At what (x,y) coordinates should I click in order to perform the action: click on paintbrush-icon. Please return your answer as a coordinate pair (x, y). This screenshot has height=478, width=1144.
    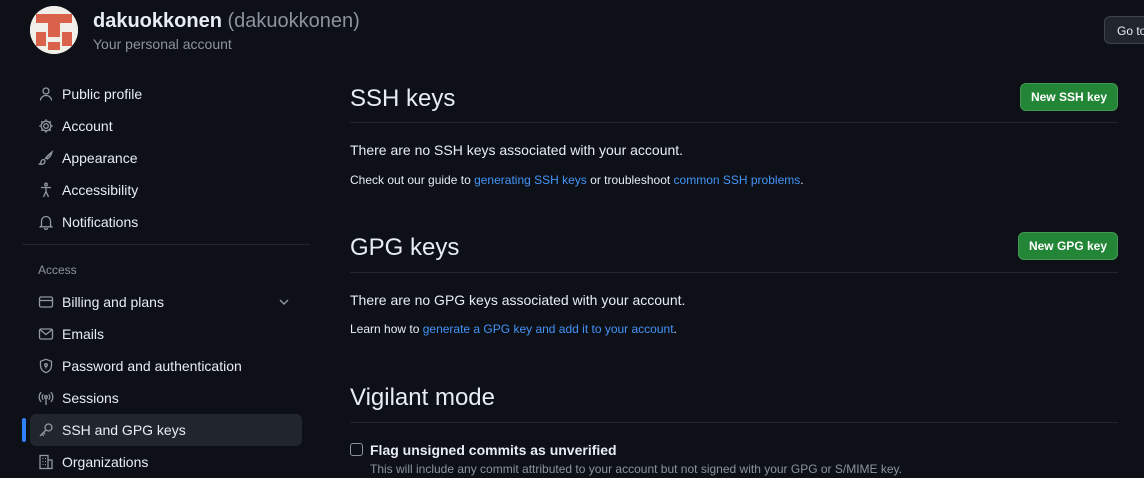
    Looking at the image, I should click on (46, 158).